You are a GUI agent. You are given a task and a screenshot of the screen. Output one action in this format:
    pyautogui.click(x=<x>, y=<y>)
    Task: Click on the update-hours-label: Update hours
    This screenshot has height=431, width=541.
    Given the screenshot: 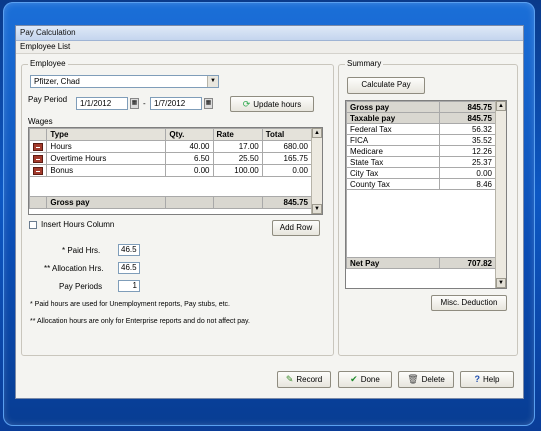 What is the action you would take?
    pyautogui.click(x=277, y=104)
    